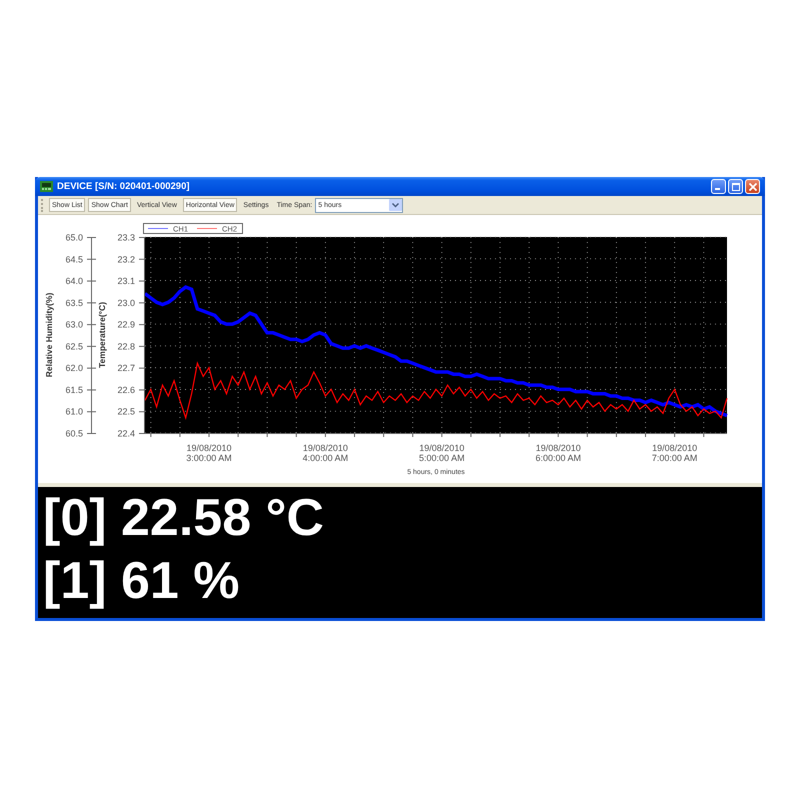 This screenshot has height=800, width=800. Describe the element at coordinates (126, 346) in the screenshot. I see `y-tick-label: 22.8` at that location.